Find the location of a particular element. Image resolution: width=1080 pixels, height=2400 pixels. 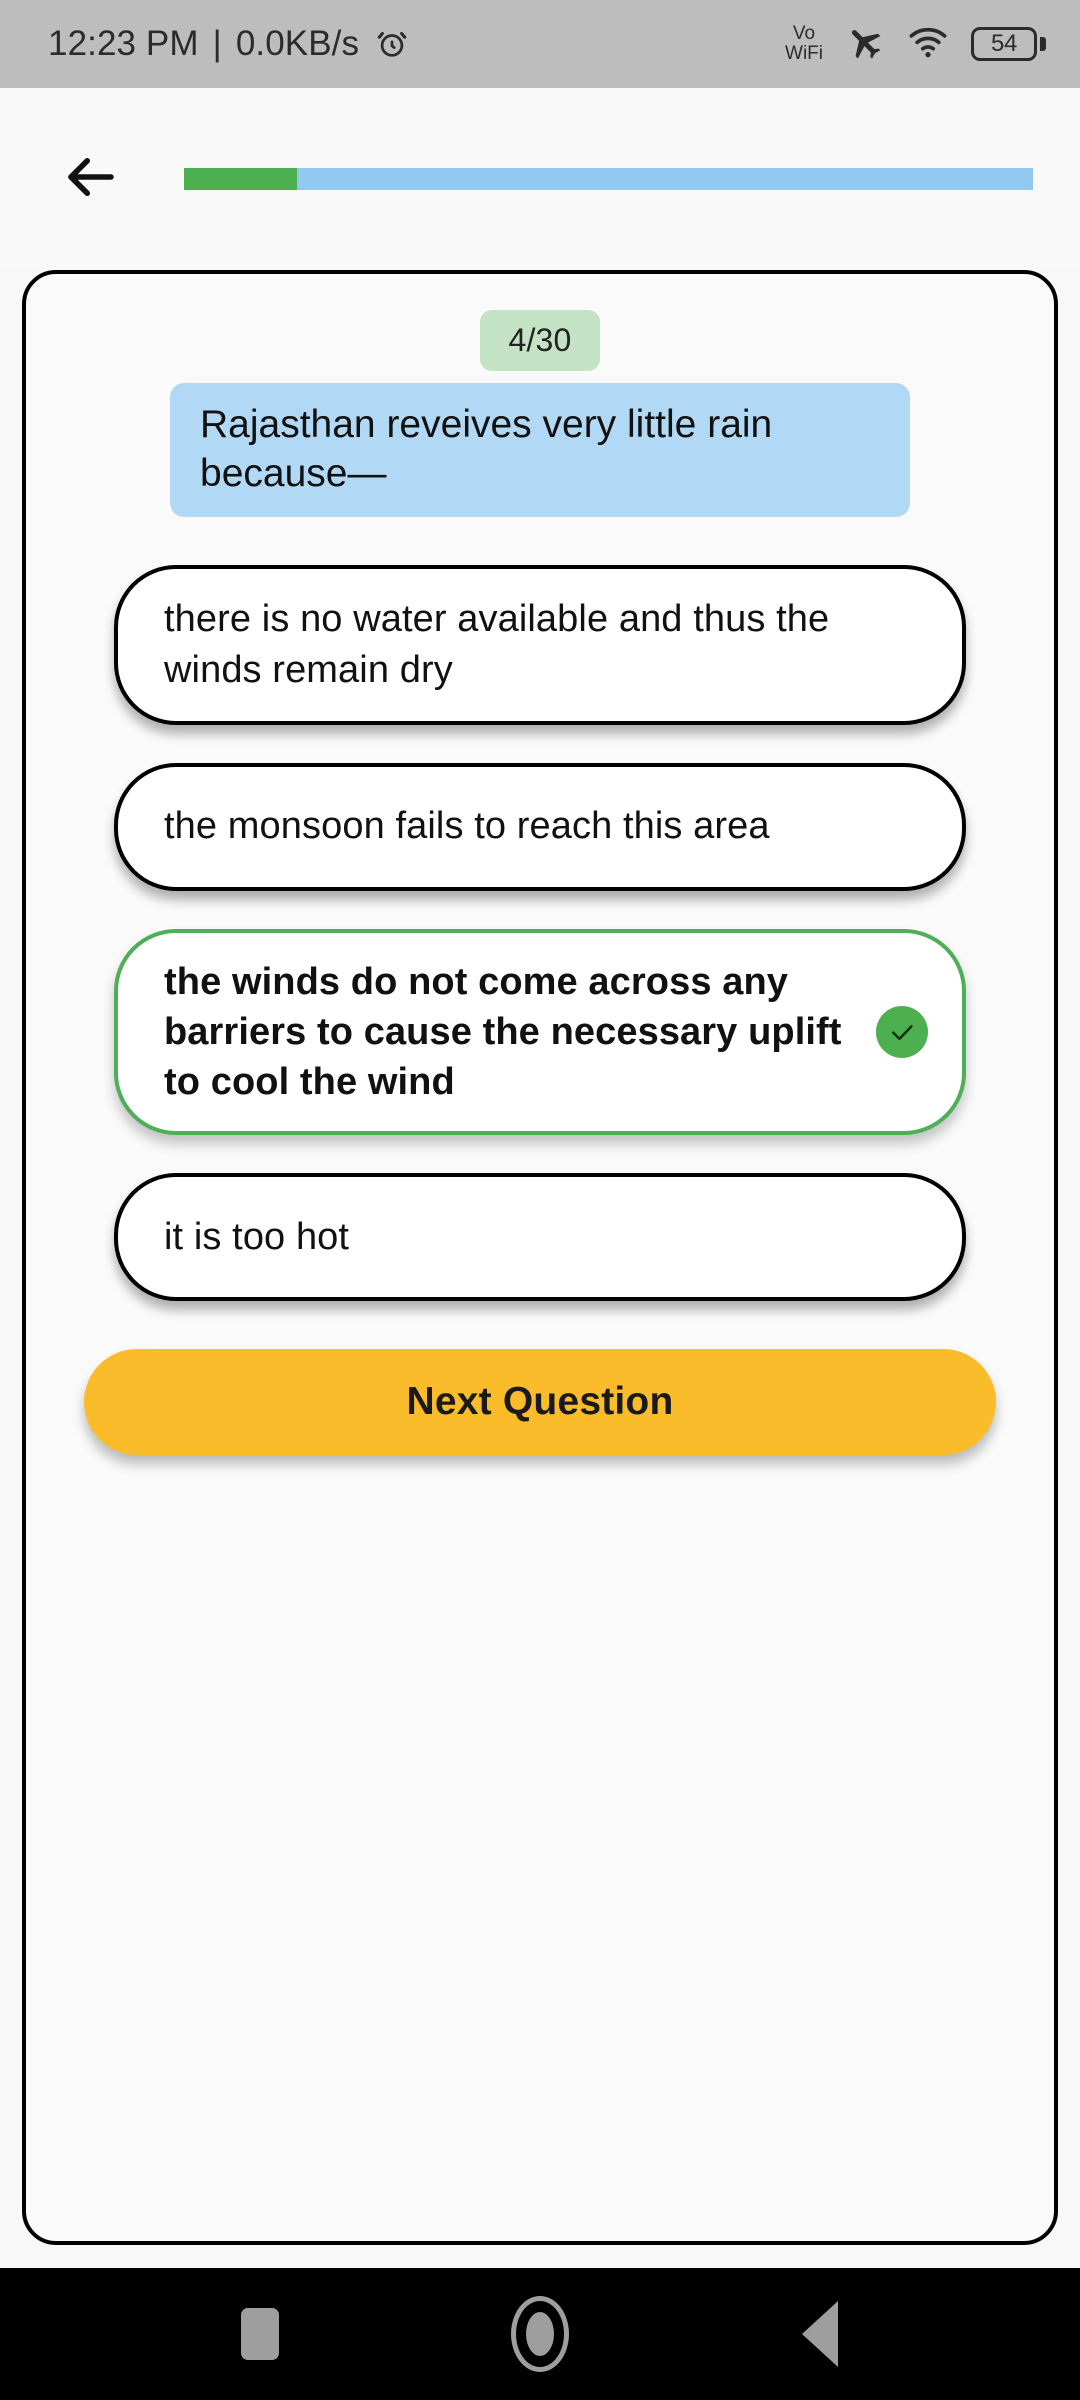

battery-indicator: 54 is located at coordinates (1008, 44).